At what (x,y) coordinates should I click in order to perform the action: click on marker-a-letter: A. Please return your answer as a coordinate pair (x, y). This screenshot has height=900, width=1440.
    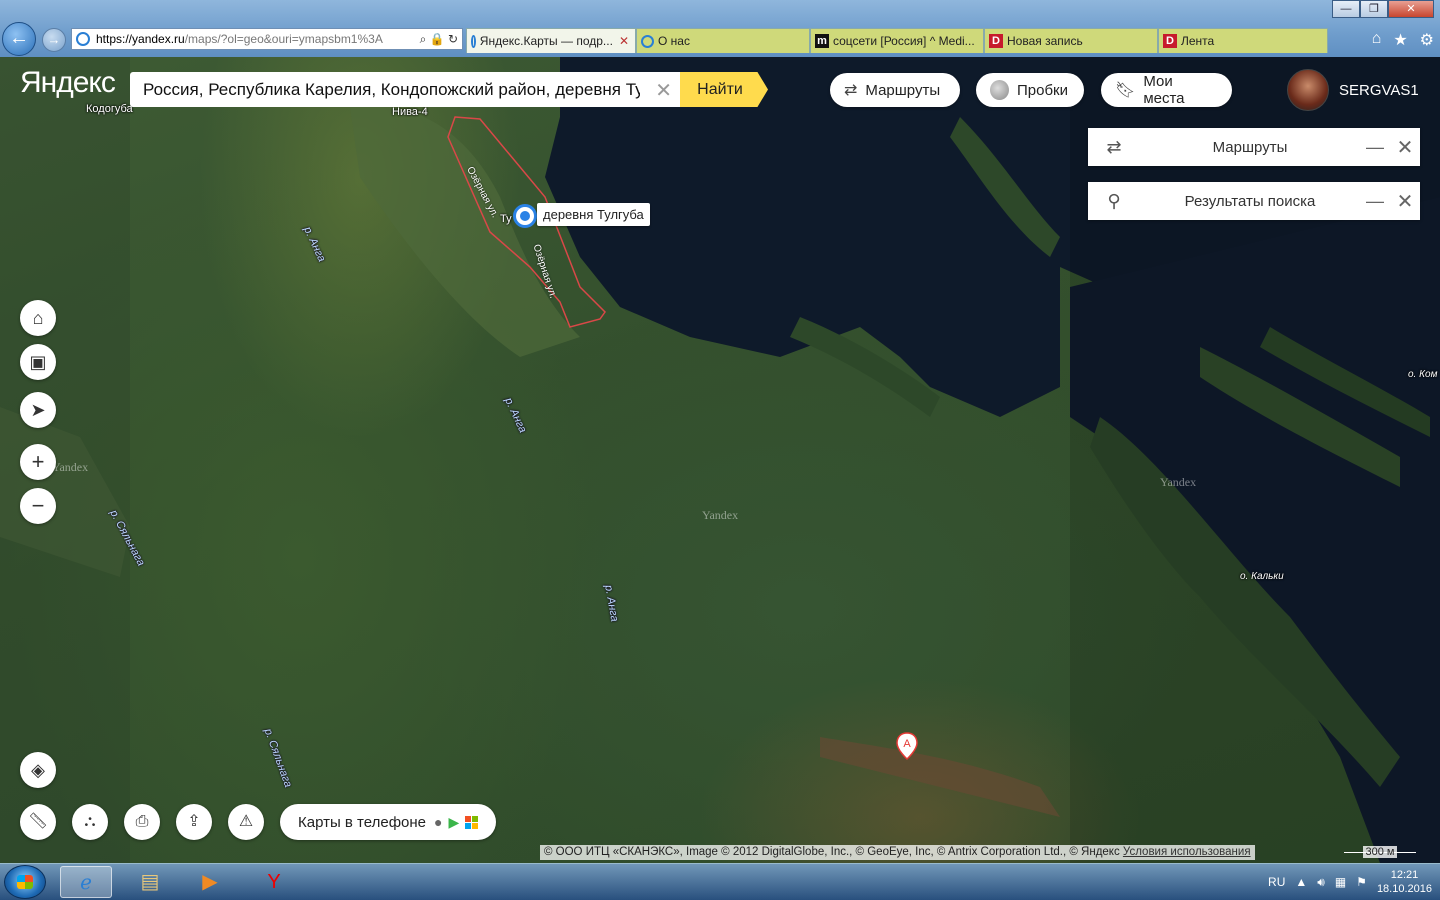
    Looking at the image, I should click on (907, 744).